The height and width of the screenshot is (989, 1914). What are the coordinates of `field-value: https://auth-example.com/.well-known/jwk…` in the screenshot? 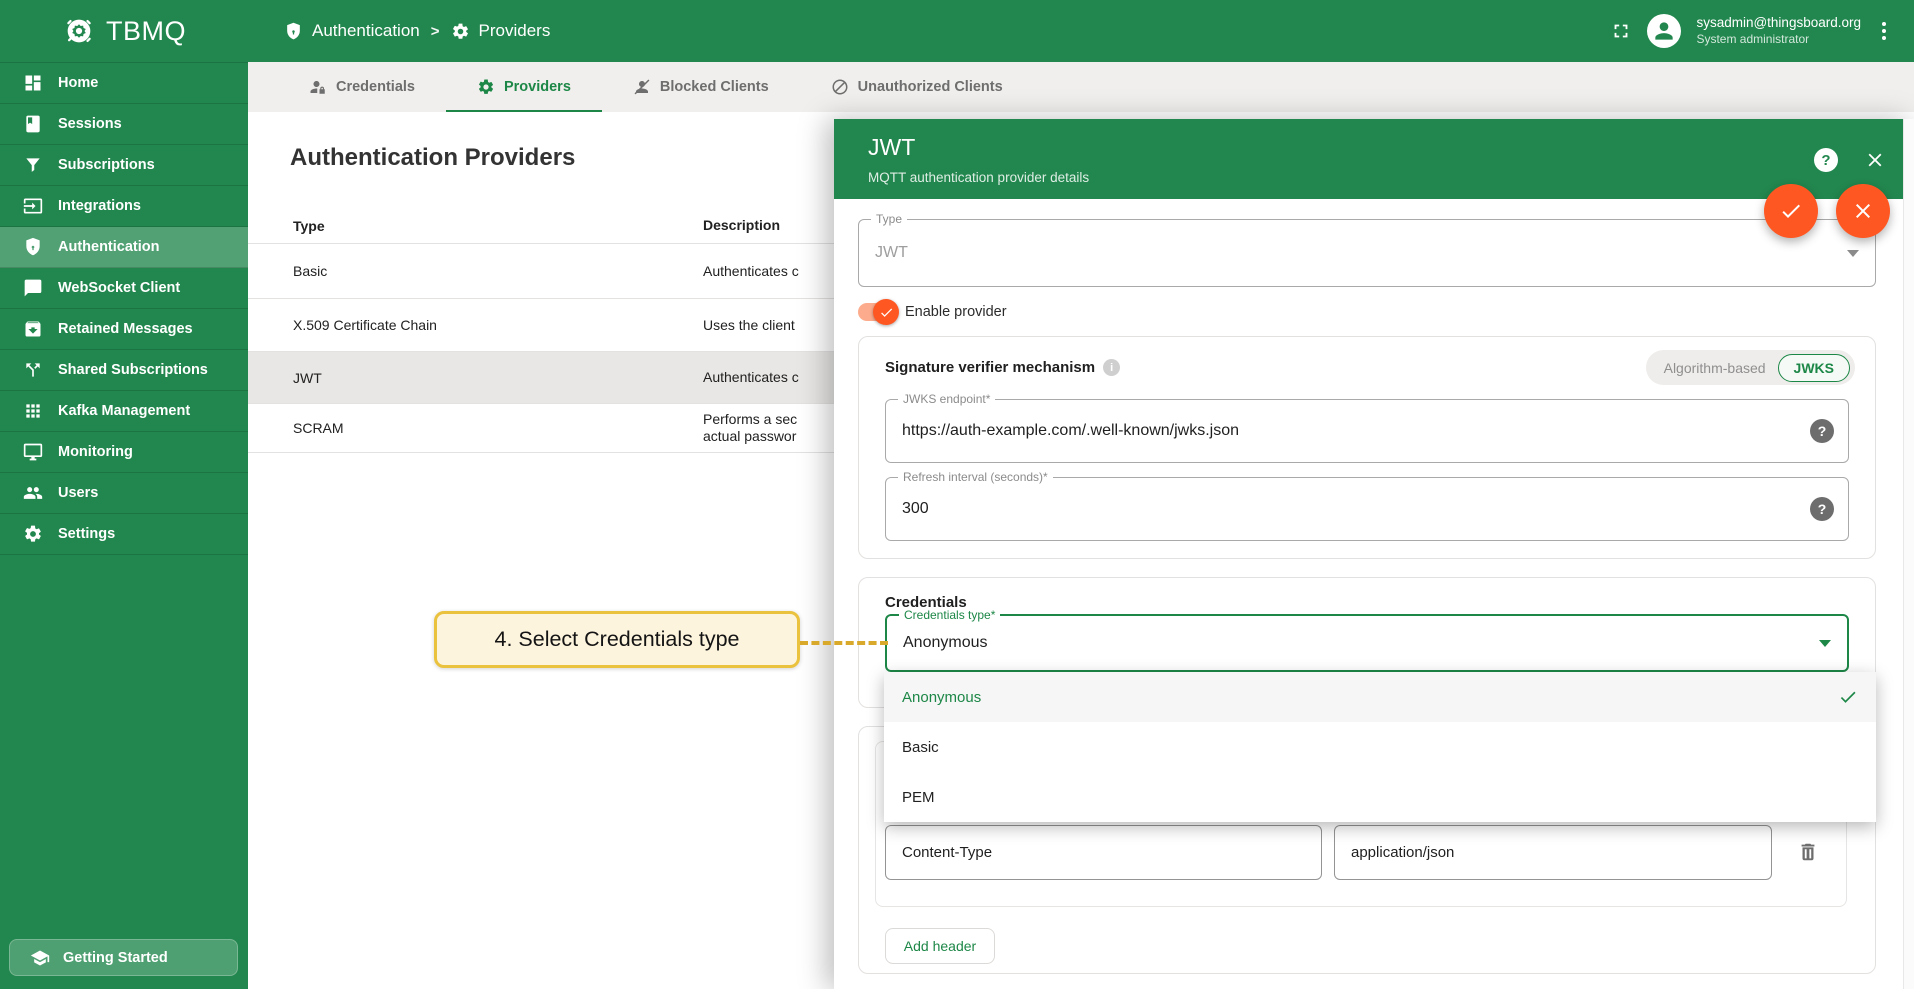 It's located at (1071, 430).